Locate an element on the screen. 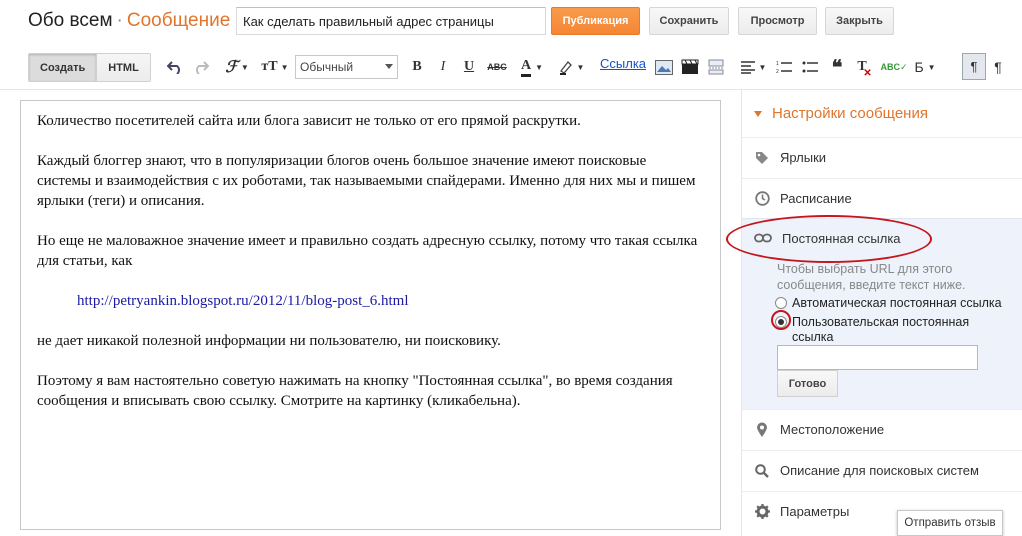 This screenshot has width=1022, height=536. send-feedback-button: Отправить отзыв is located at coordinates (950, 523).